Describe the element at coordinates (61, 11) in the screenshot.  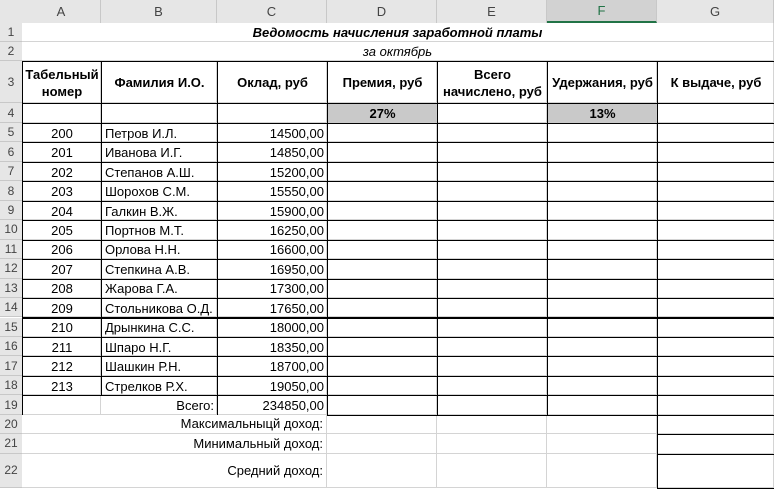
I see `column-header-A: A` at that location.